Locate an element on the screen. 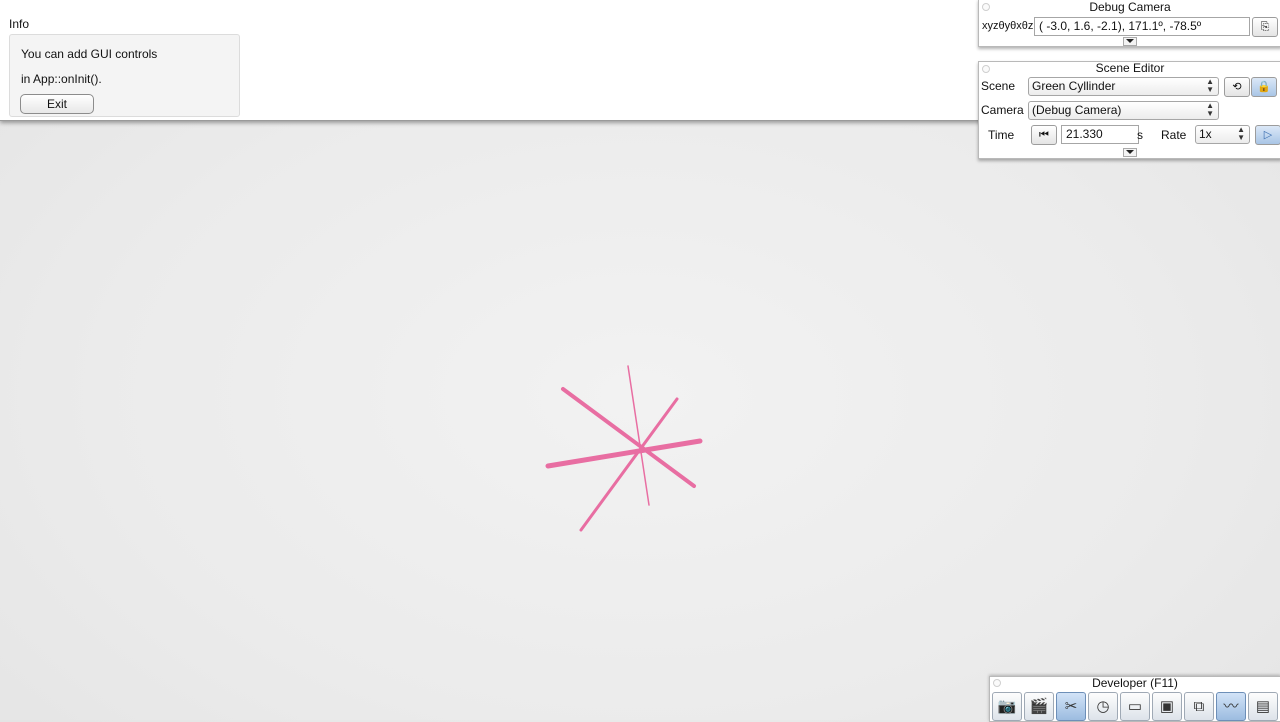  camera-select: (Debug Camera) ▲ ▼ is located at coordinates (1123, 110).